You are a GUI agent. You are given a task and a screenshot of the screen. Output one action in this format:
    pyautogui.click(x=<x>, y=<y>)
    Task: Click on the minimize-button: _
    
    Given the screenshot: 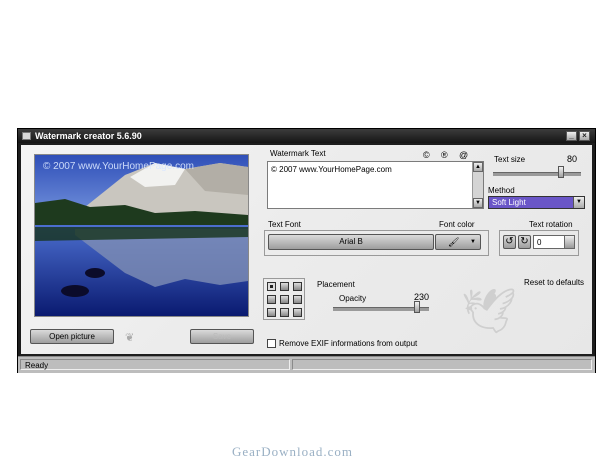 What is the action you would take?
    pyautogui.click(x=571, y=136)
    